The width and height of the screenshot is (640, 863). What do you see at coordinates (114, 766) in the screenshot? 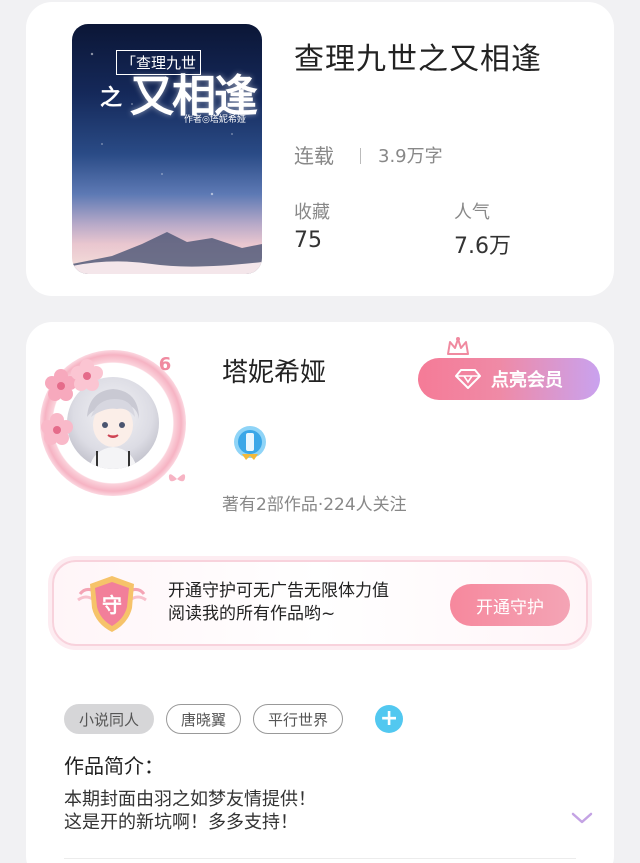
I see `intro-heading: 作品简介：` at bounding box center [114, 766].